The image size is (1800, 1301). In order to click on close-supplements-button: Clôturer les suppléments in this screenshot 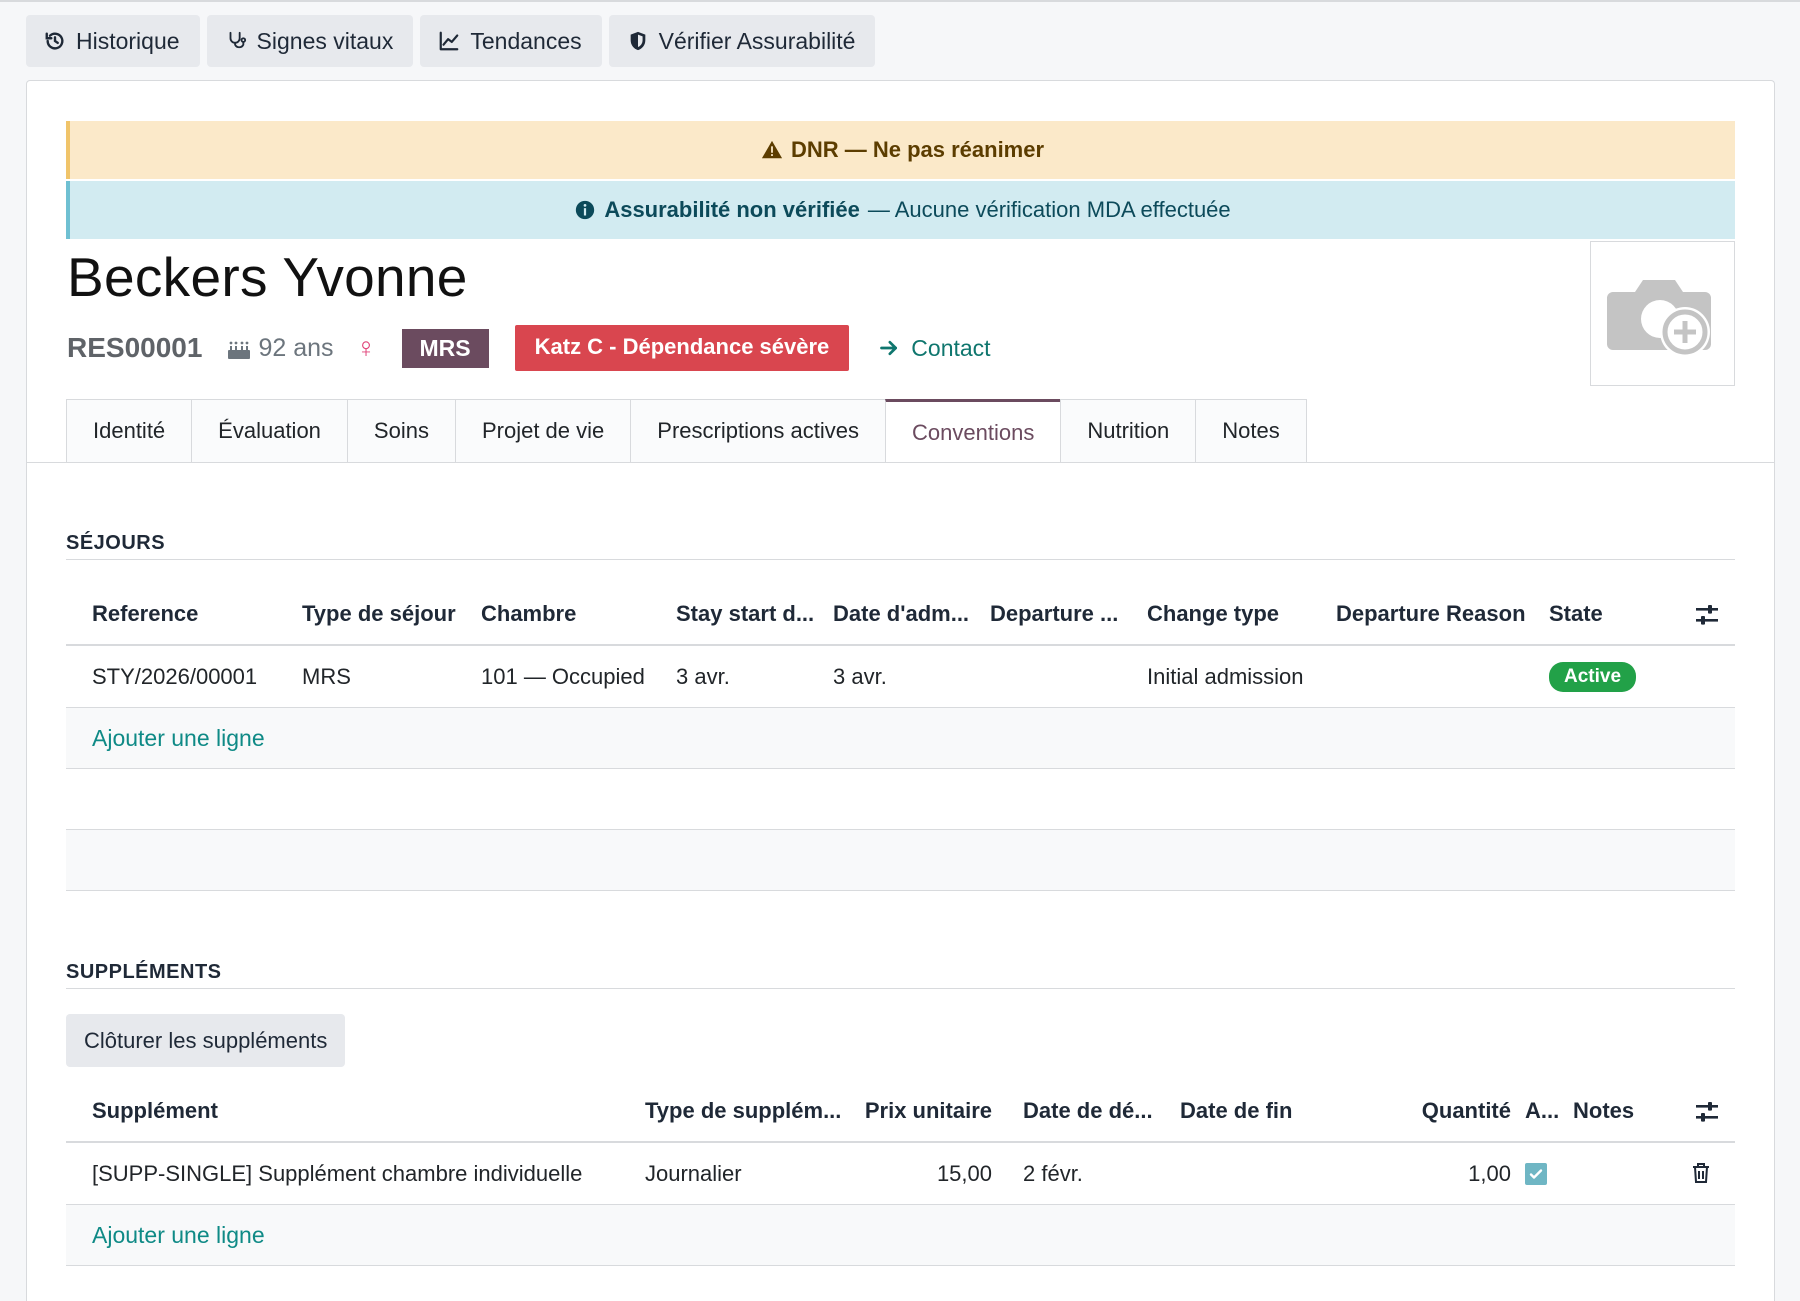, I will do `click(206, 1040)`.